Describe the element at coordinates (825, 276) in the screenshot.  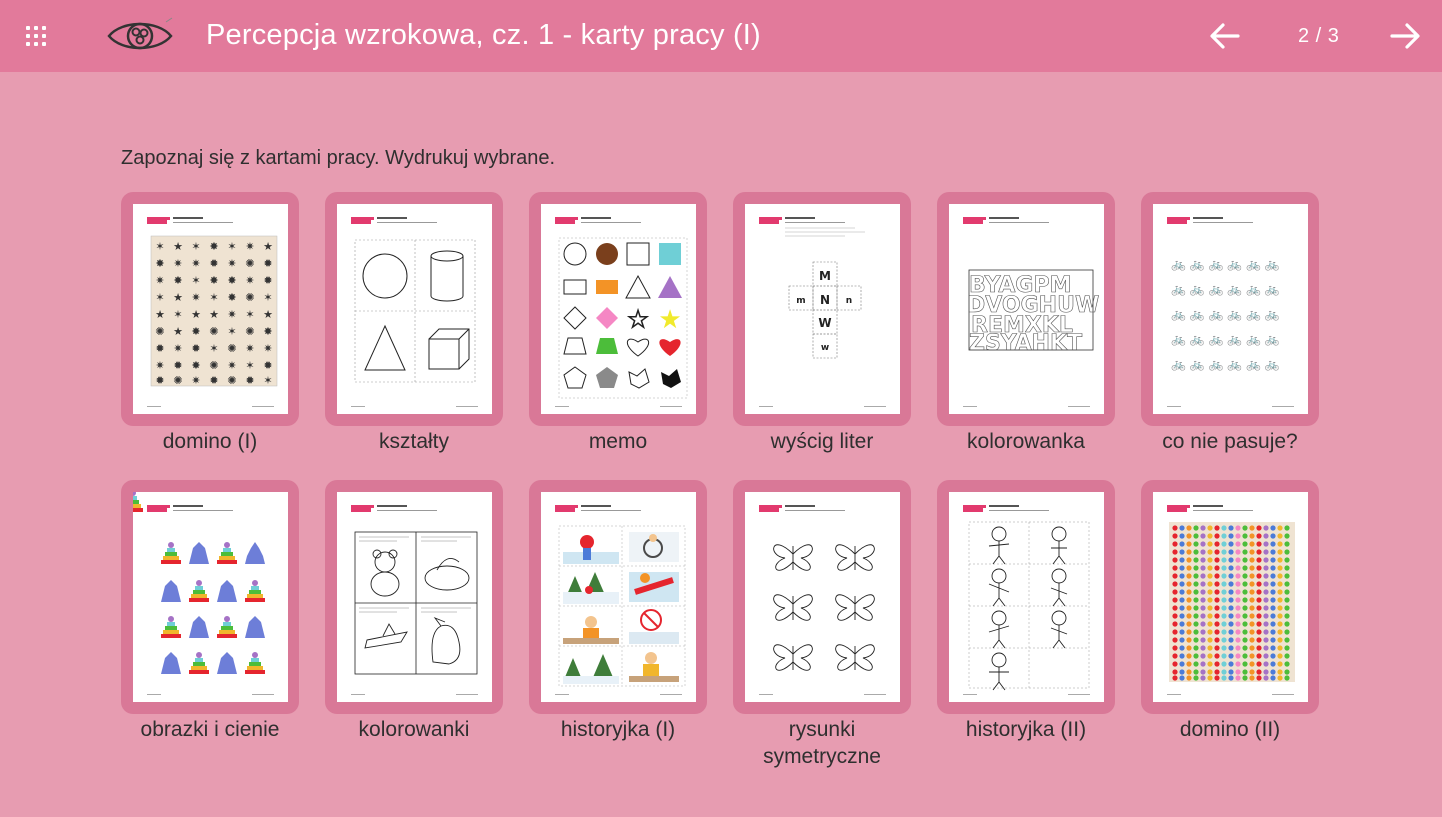
I see `svg-text: M` at that location.